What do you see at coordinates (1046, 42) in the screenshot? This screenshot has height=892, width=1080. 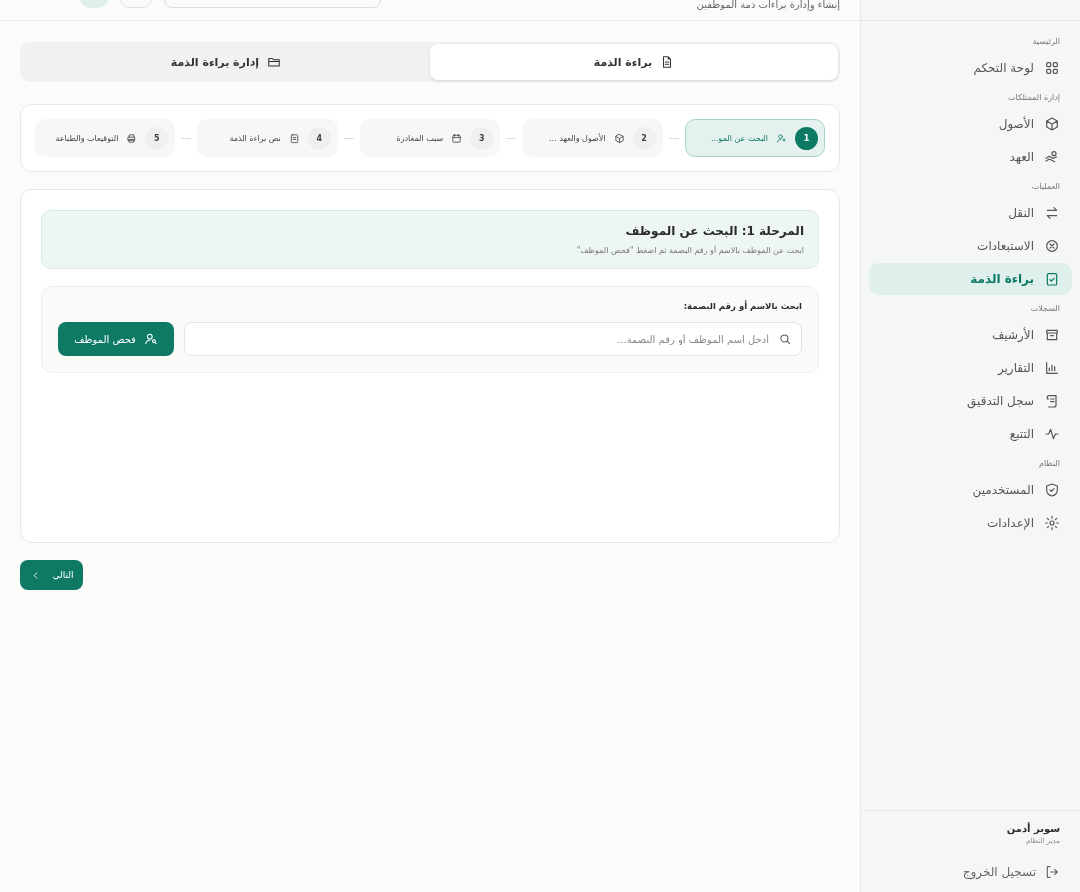 I see `section-label: الرئيسية` at bounding box center [1046, 42].